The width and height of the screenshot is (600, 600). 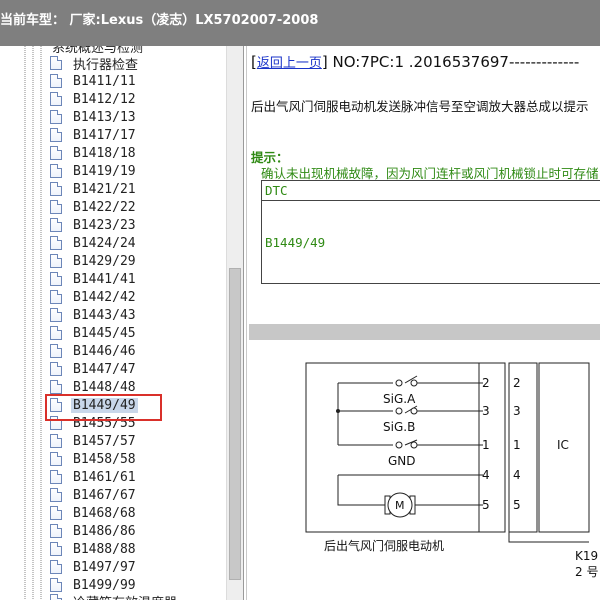 I want to click on tree-item: B1442/42, so click(x=94, y=297).